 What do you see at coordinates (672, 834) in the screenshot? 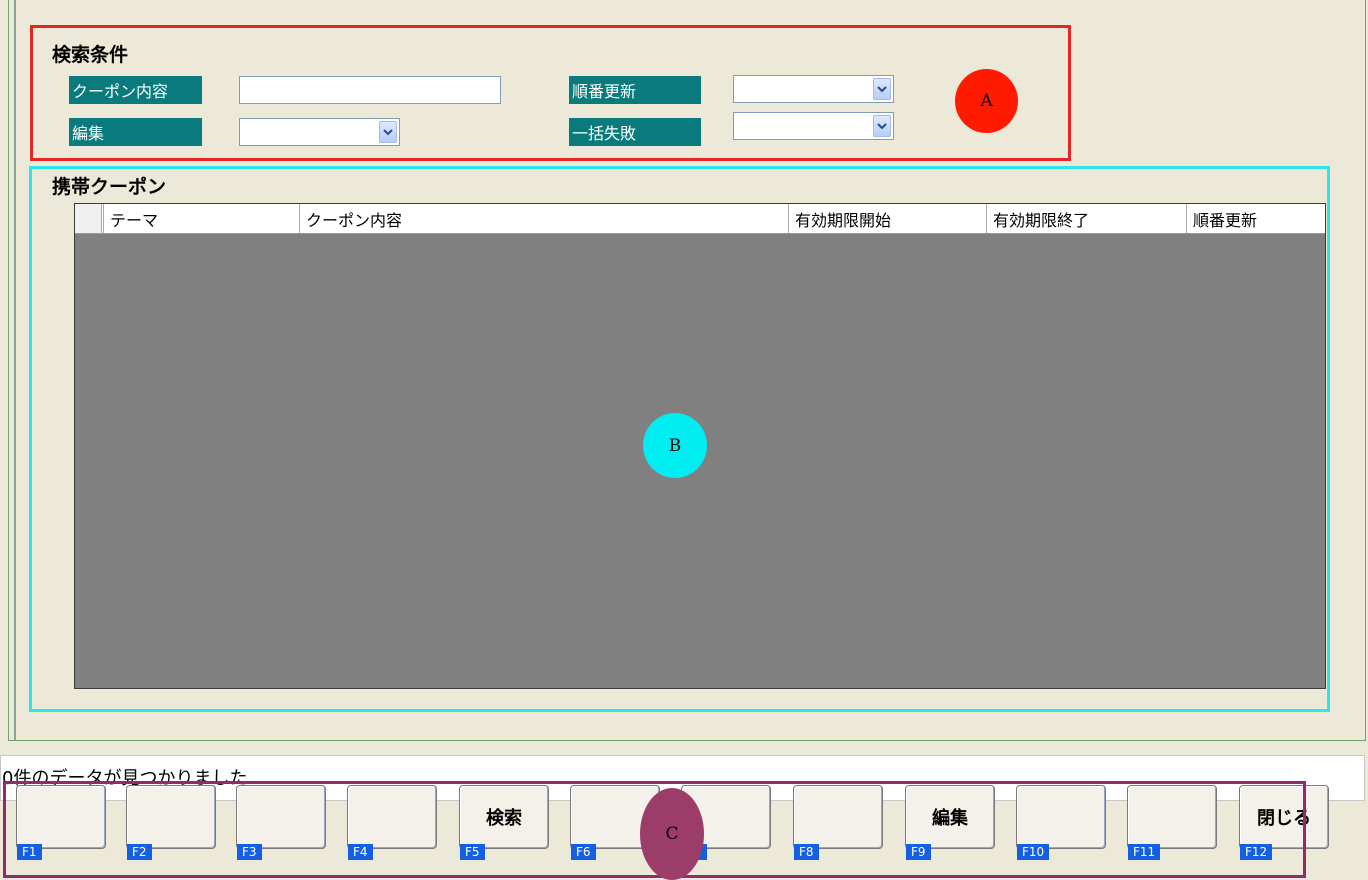
I see `annotation-marker-c: C` at bounding box center [672, 834].